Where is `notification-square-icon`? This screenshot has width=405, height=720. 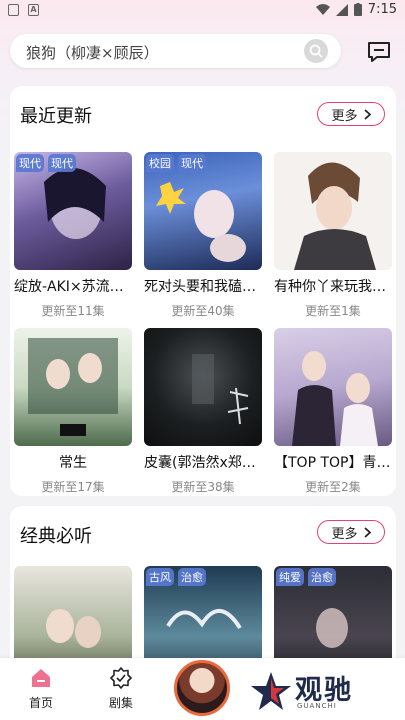
notification-square-icon is located at coordinates (13, 10).